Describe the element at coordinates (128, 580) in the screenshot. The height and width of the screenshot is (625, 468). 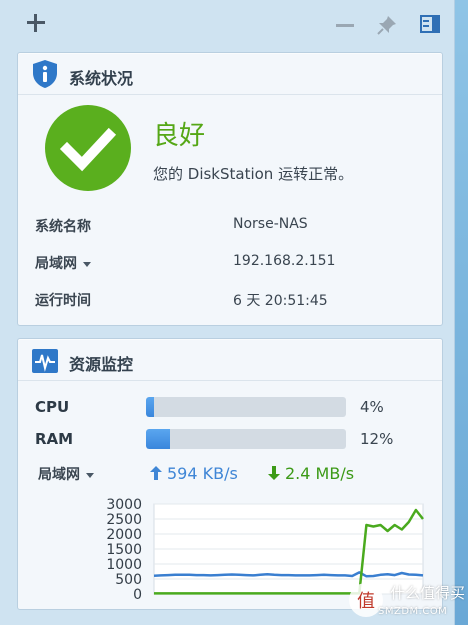
I see `y-tick-label: 500` at that location.